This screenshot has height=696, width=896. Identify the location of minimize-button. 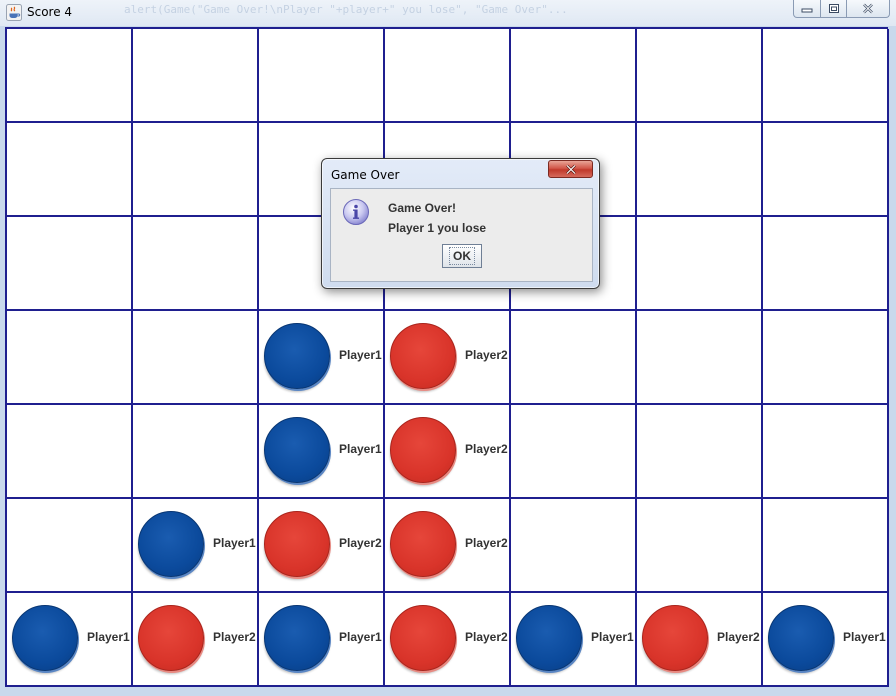
(807, 8).